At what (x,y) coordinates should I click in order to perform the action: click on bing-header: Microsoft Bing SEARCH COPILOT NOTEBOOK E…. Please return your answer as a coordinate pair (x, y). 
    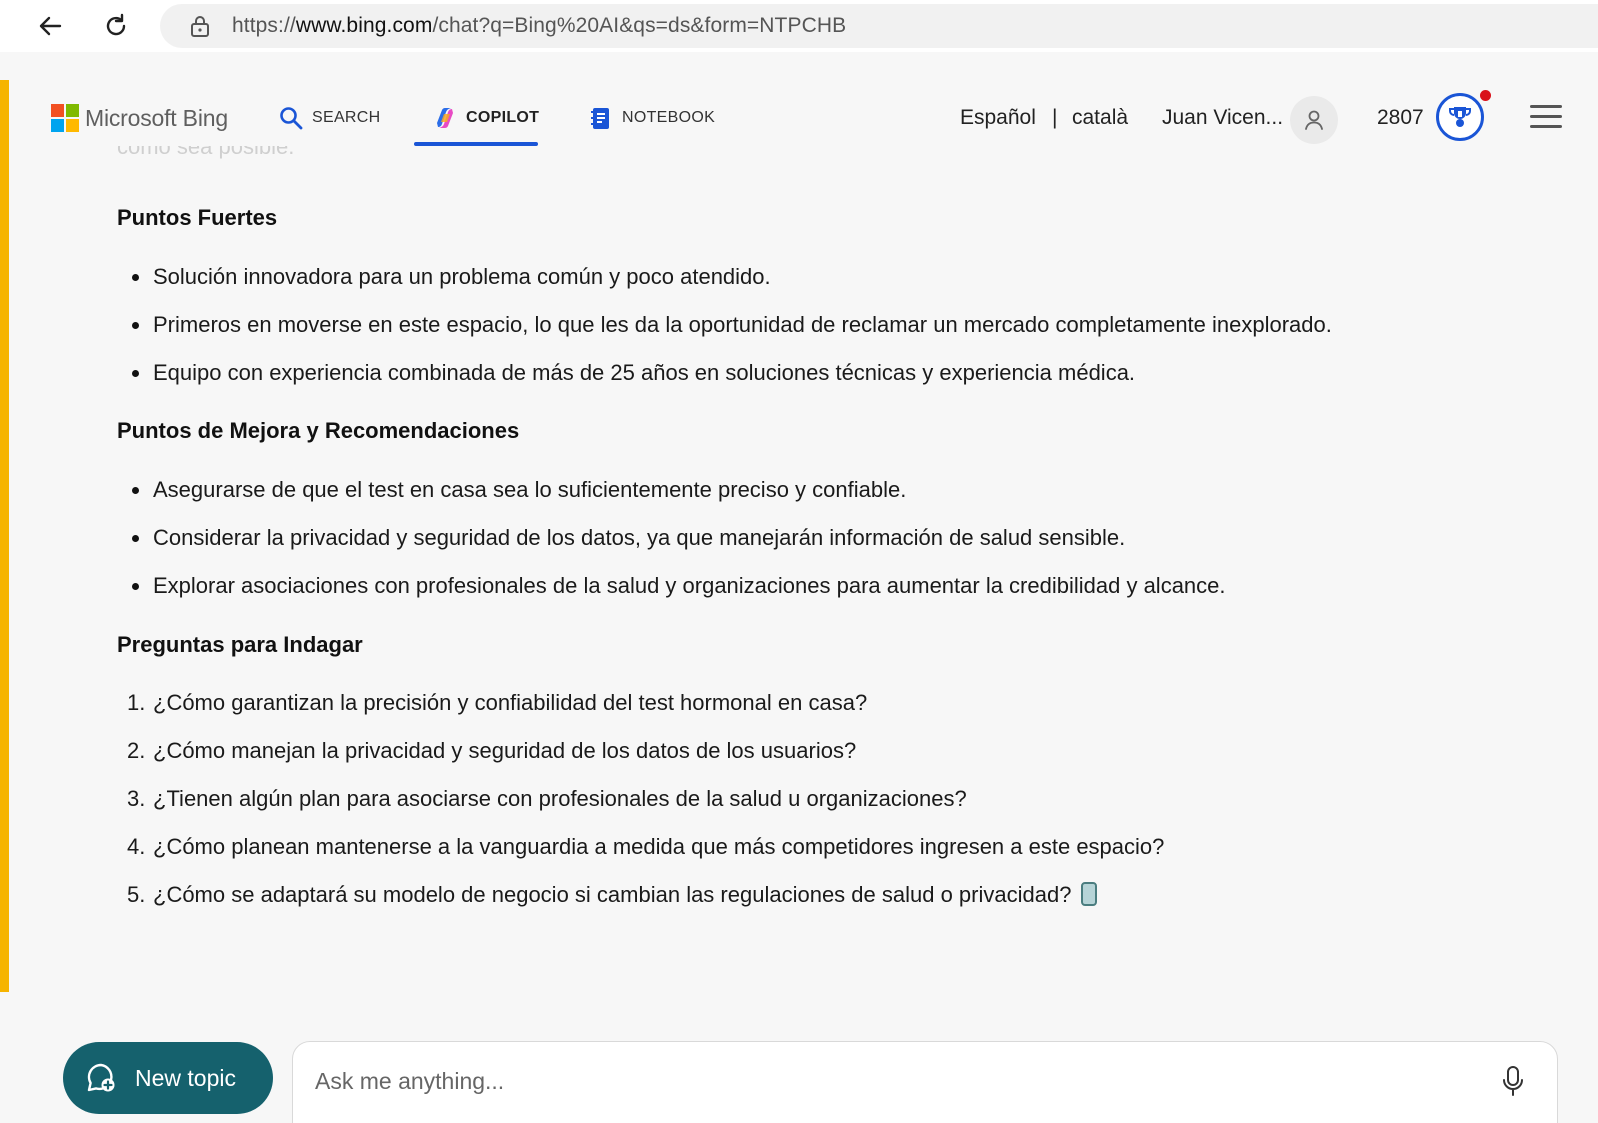
    Looking at the image, I should click on (807, 110).